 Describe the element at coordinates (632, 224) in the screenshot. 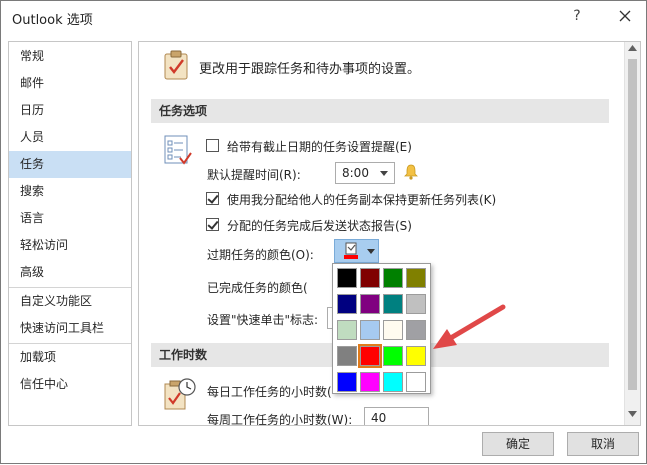

I see `scrollbar-thumb` at that location.